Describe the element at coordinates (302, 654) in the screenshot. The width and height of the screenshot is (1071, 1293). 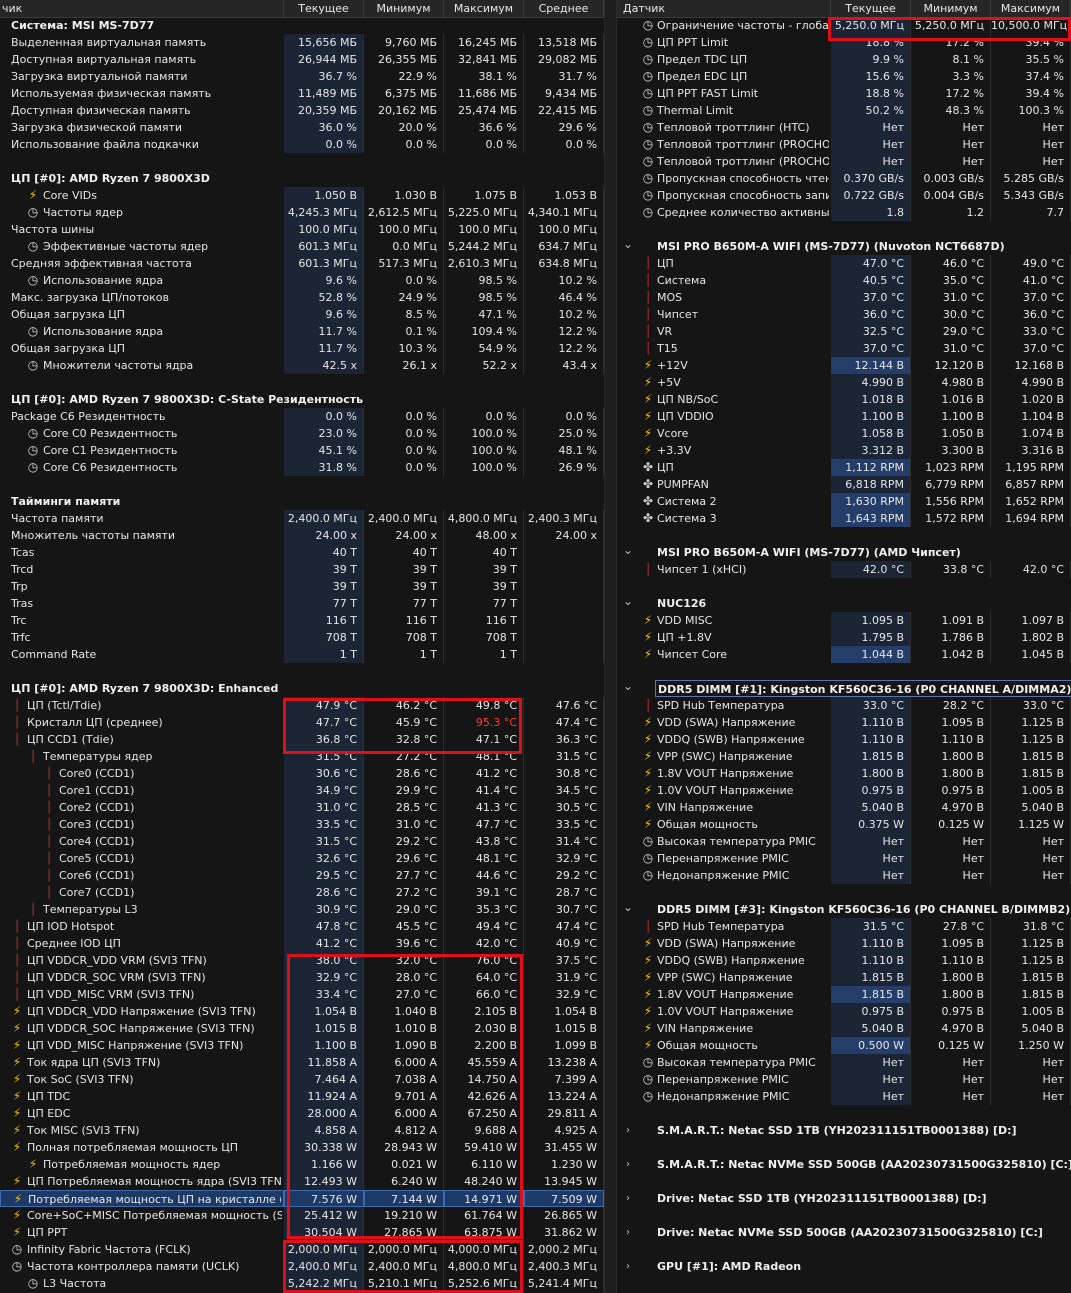
I see `sensor-row: Command Rate 1 T1 T1 T` at that location.